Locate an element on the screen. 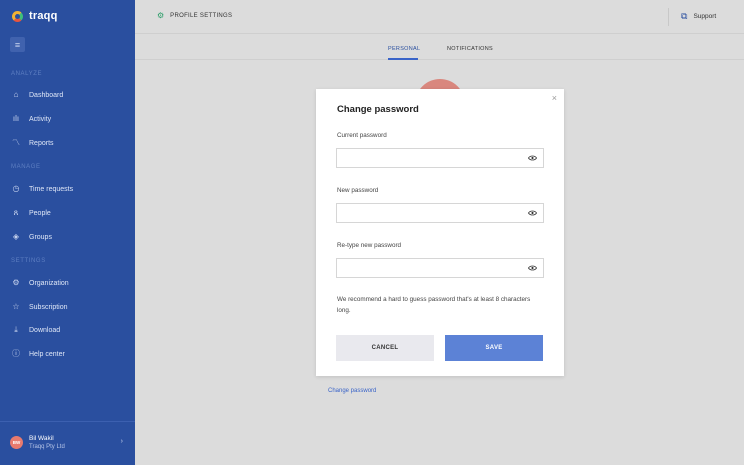  tab-notifications: NOTIFICATIONS is located at coordinates (470, 49).